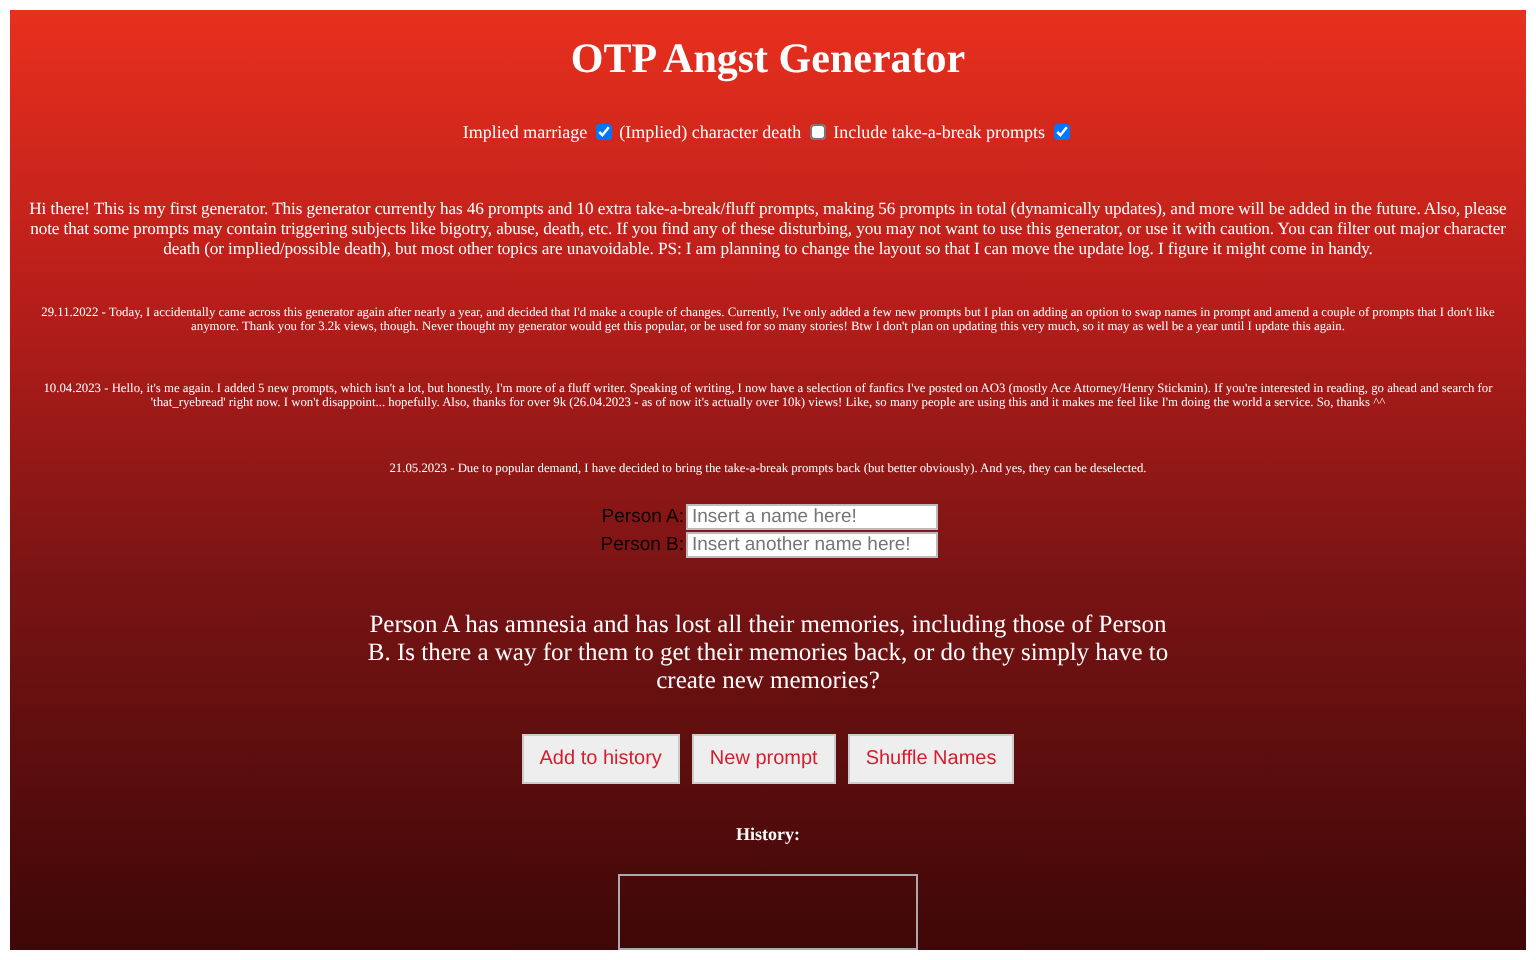  What do you see at coordinates (710, 132) in the screenshot?
I see `option-label: (Implied) character death` at bounding box center [710, 132].